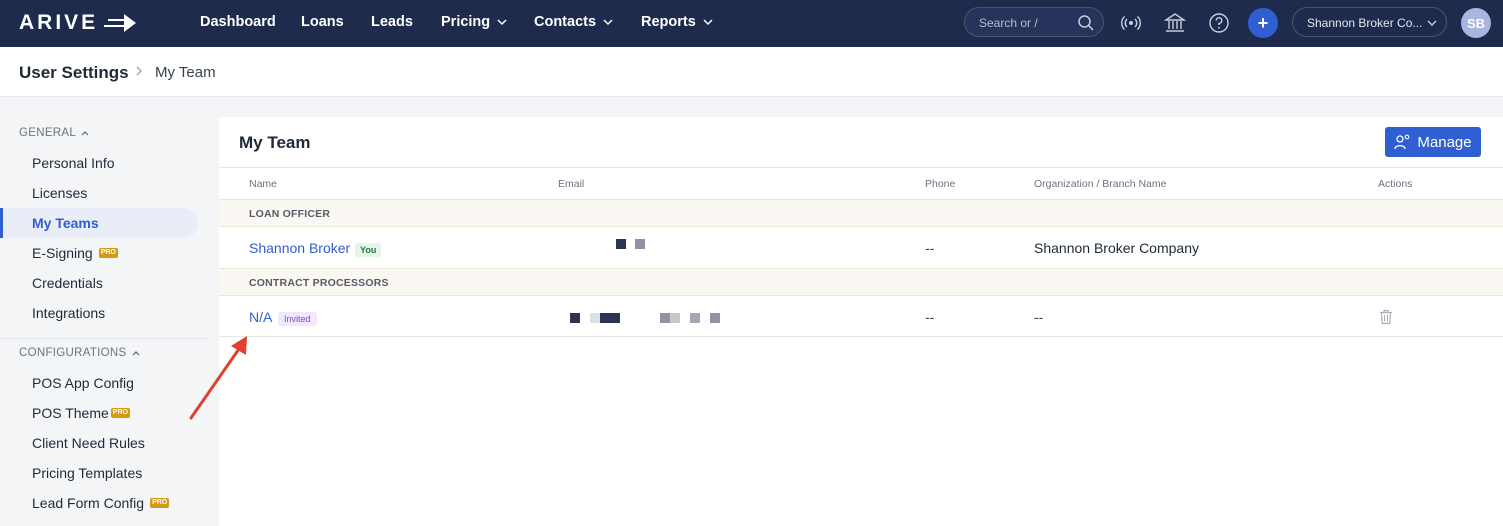  What do you see at coordinates (565, 22) in the screenshot?
I see `nav-contacts-label: Contacts` at bounding box center [565, 22].